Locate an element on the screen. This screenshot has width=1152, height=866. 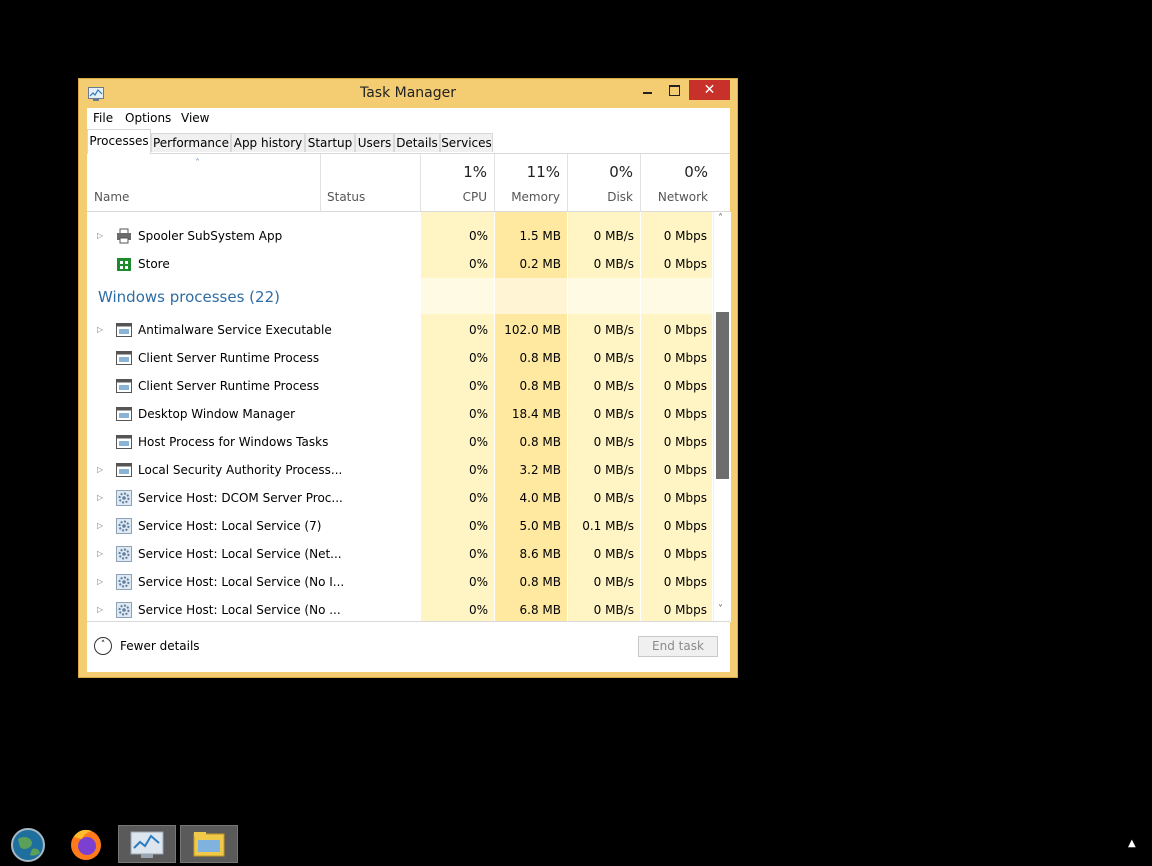
column-disk: 0% Disk is located at coordinates (604, 182).